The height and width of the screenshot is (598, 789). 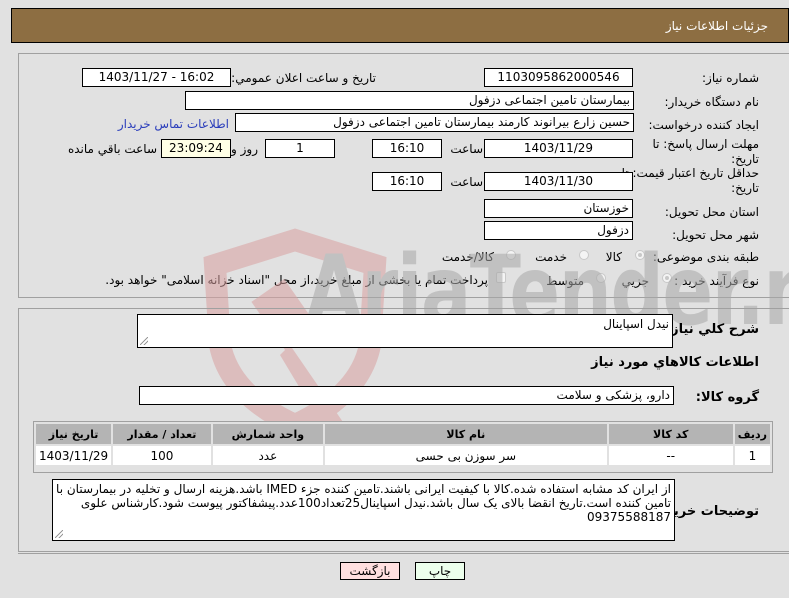 What do you see at coordinates (705, 257) in the screenshot?
I see `category-label: طبقه بندی موضوعی:` at bounding box center [705, 257].